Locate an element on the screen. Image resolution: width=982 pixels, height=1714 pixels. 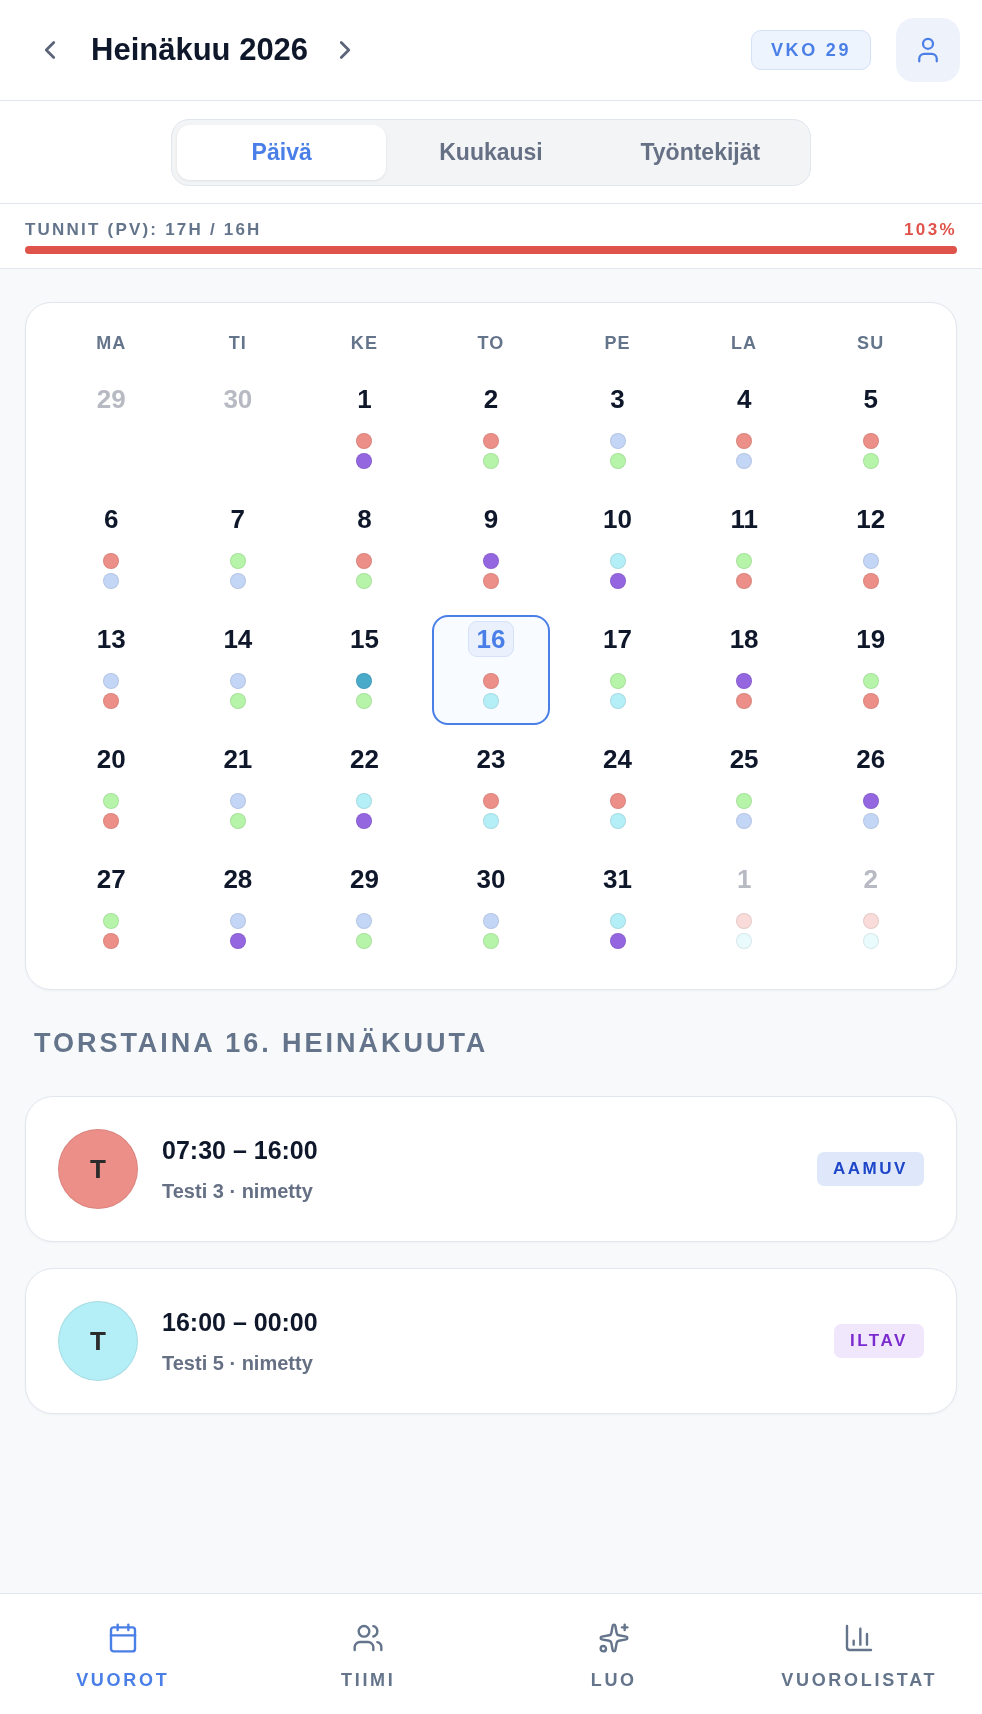
sparkle-icon is located at coordinates (613, 1638).